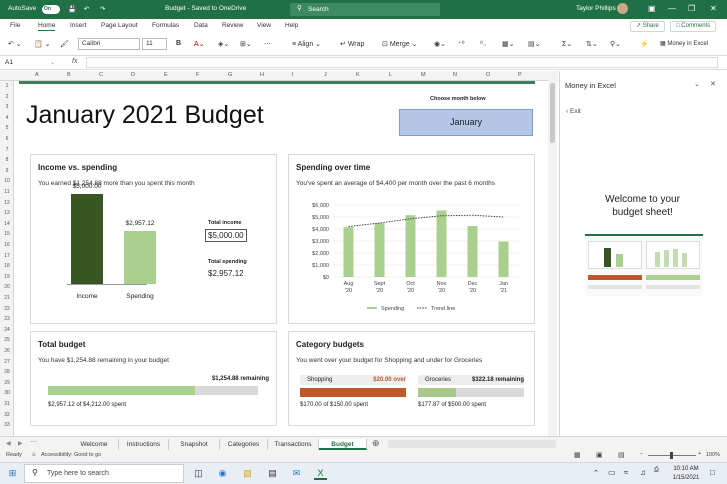 The width and height of the screenshot is (727, 484). Describe the element at coordinates (306, 44) in the screenshot. I see `align-button: ≡ Align ⌄` at that location.